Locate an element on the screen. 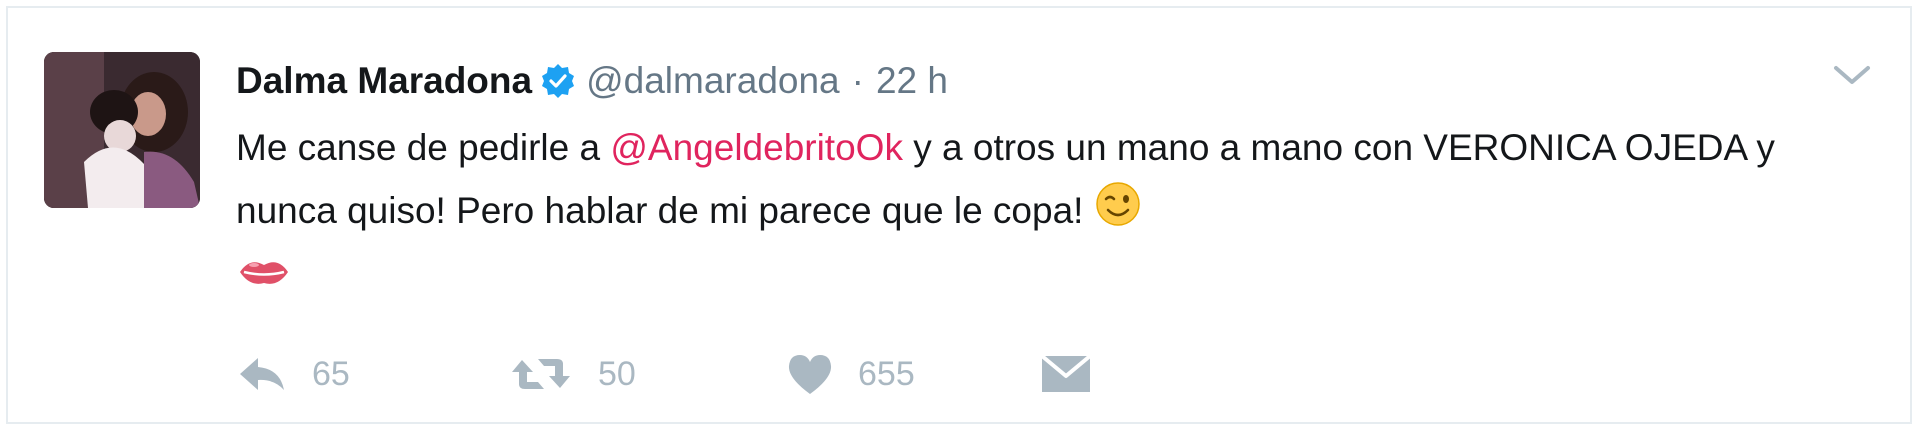  retweet-icon is located at coordinates (541, 374).